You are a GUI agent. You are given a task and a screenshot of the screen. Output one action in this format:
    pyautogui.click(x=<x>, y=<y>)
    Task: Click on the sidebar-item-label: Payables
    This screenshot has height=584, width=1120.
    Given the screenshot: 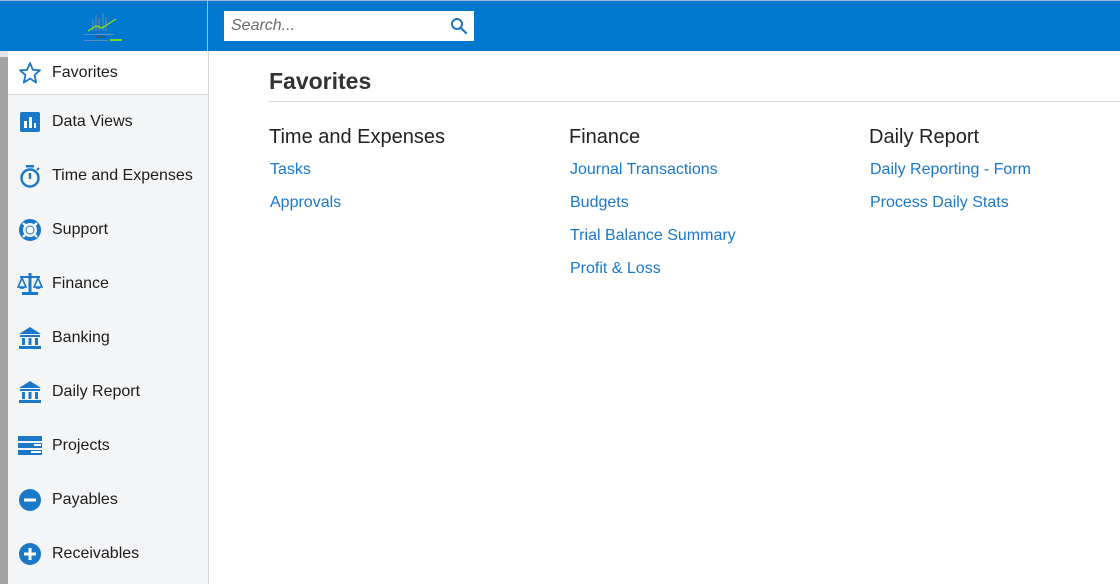 What is the action you would take?
    pyautogui.click(x=85, y=499)
    